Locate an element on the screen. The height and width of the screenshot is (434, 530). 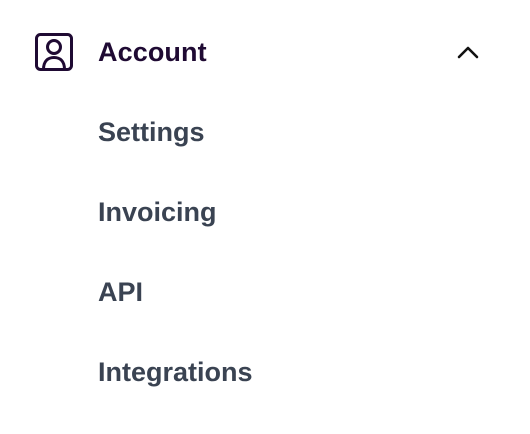
submenu-item-invoicing: Invoicing is located at coordinates (157, 212).